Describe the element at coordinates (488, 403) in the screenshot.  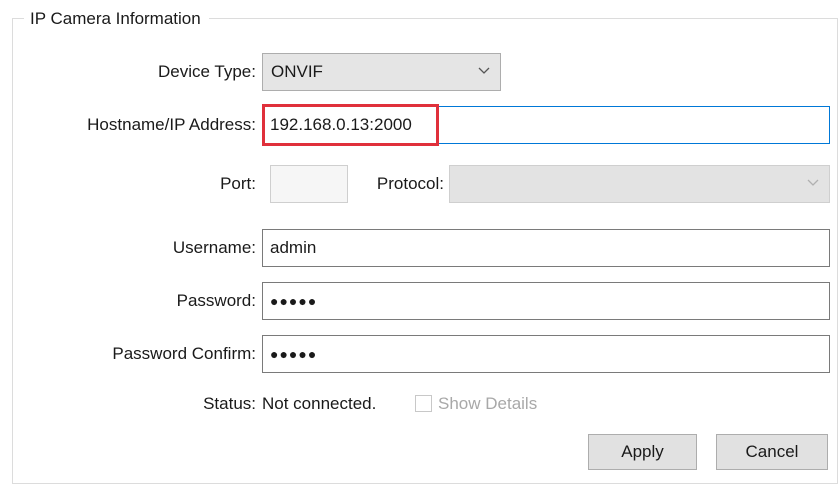
I see `show-details-label: Show Details` at that location.